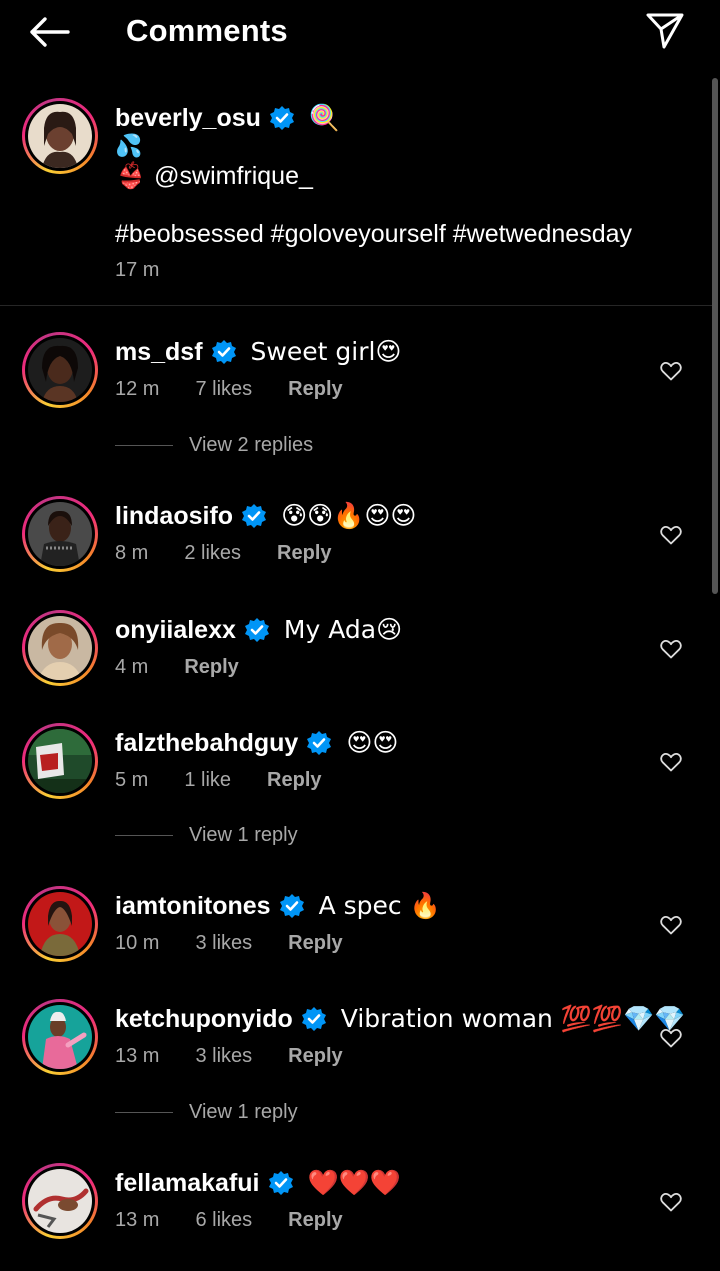 This screenshot has height=1271, width=720. I want to click on comment-username: ketchuponyido, so click(204, 1019).